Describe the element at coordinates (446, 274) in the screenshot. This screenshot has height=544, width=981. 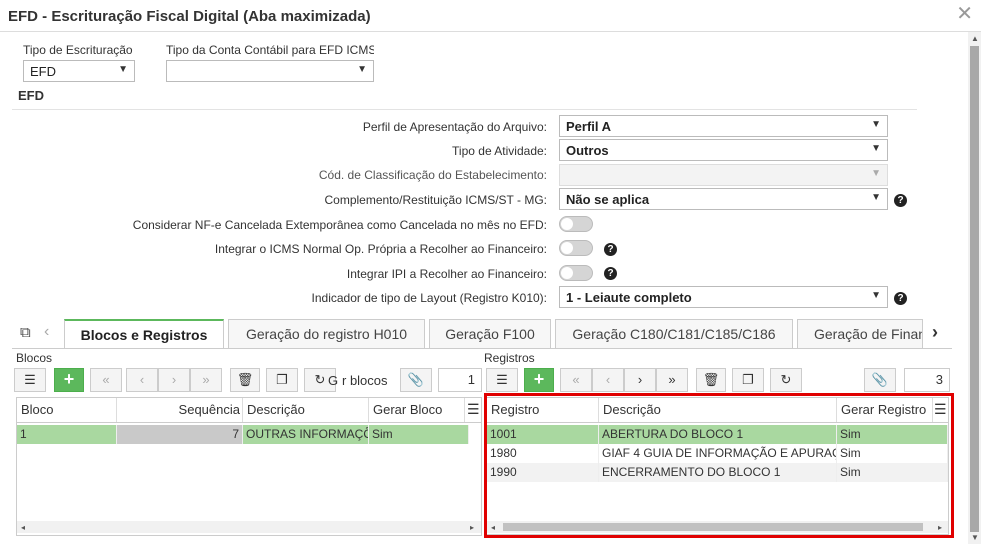
I see `integrar-ipi-label: Integrar IPI a Recolher ao Financeiro:` at that location.